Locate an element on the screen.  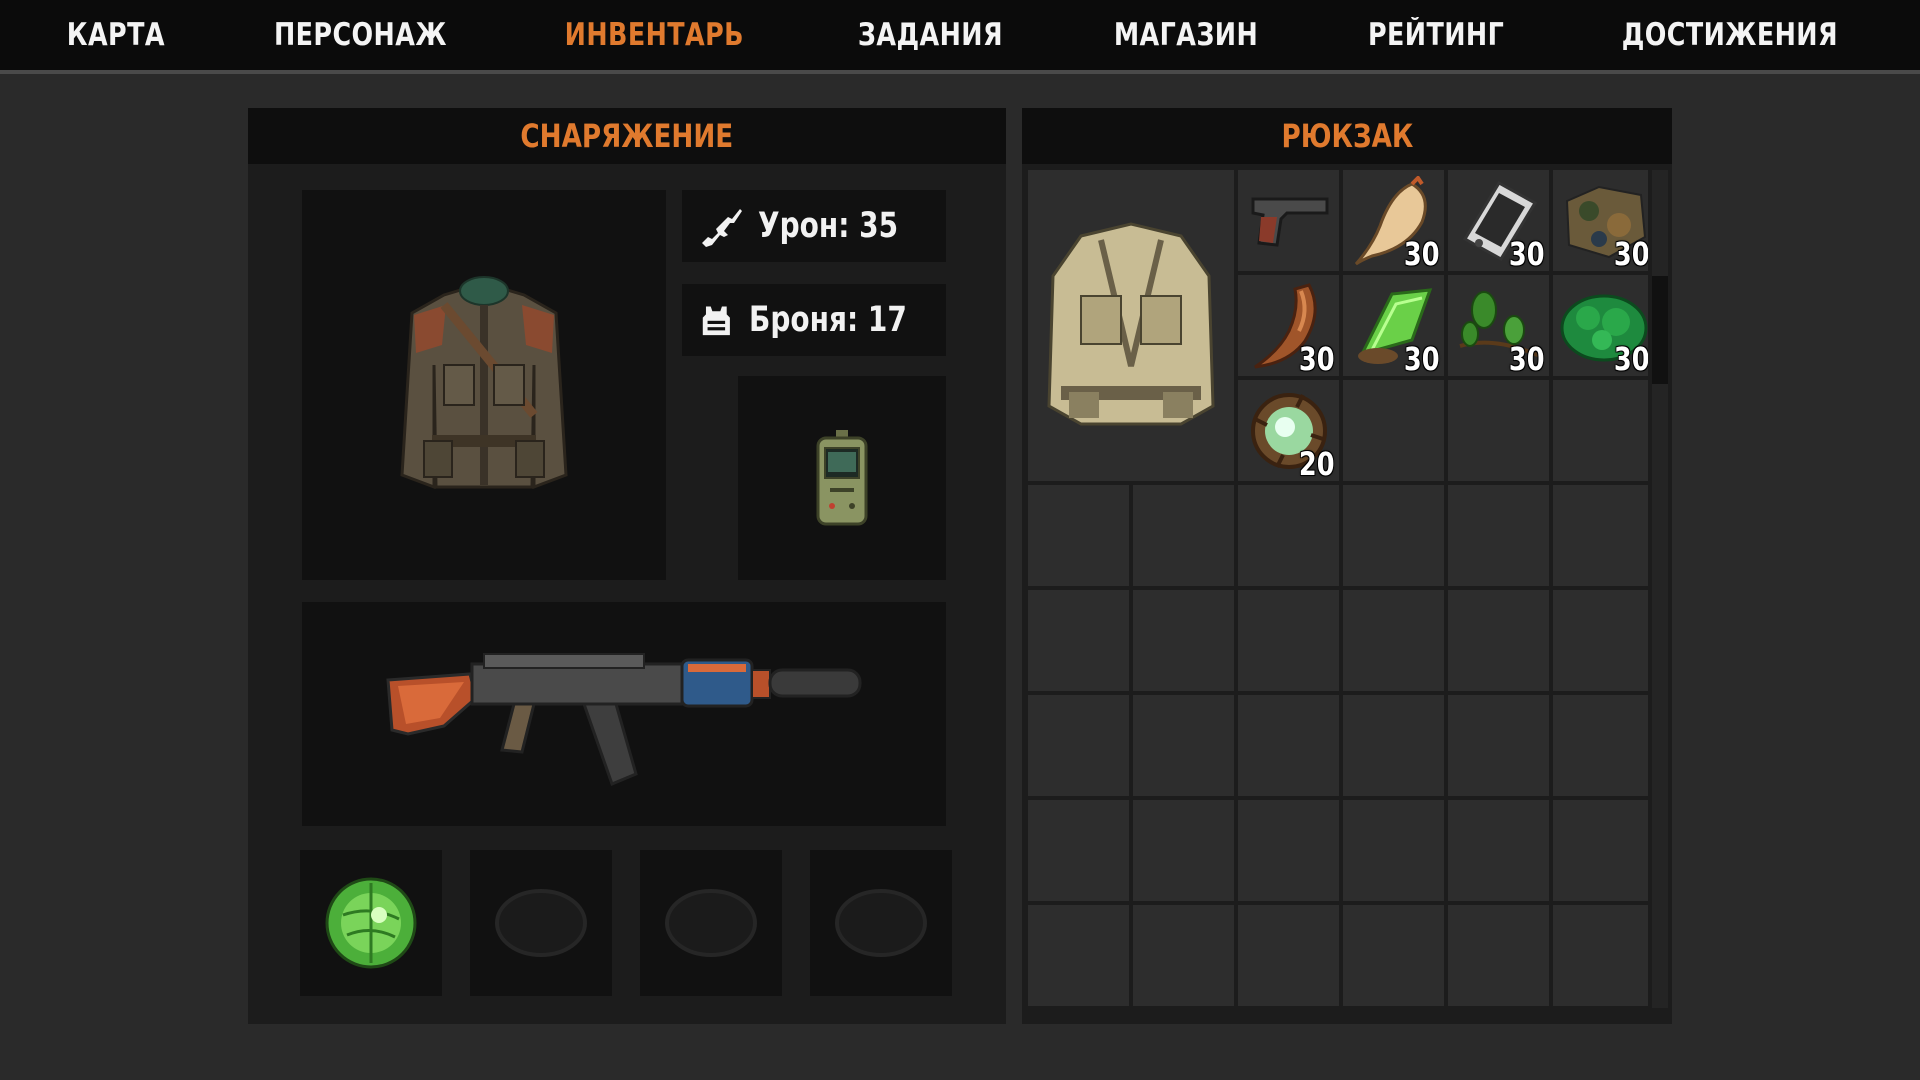
item-quantity: 20 is located at coordinates (1317, 464).